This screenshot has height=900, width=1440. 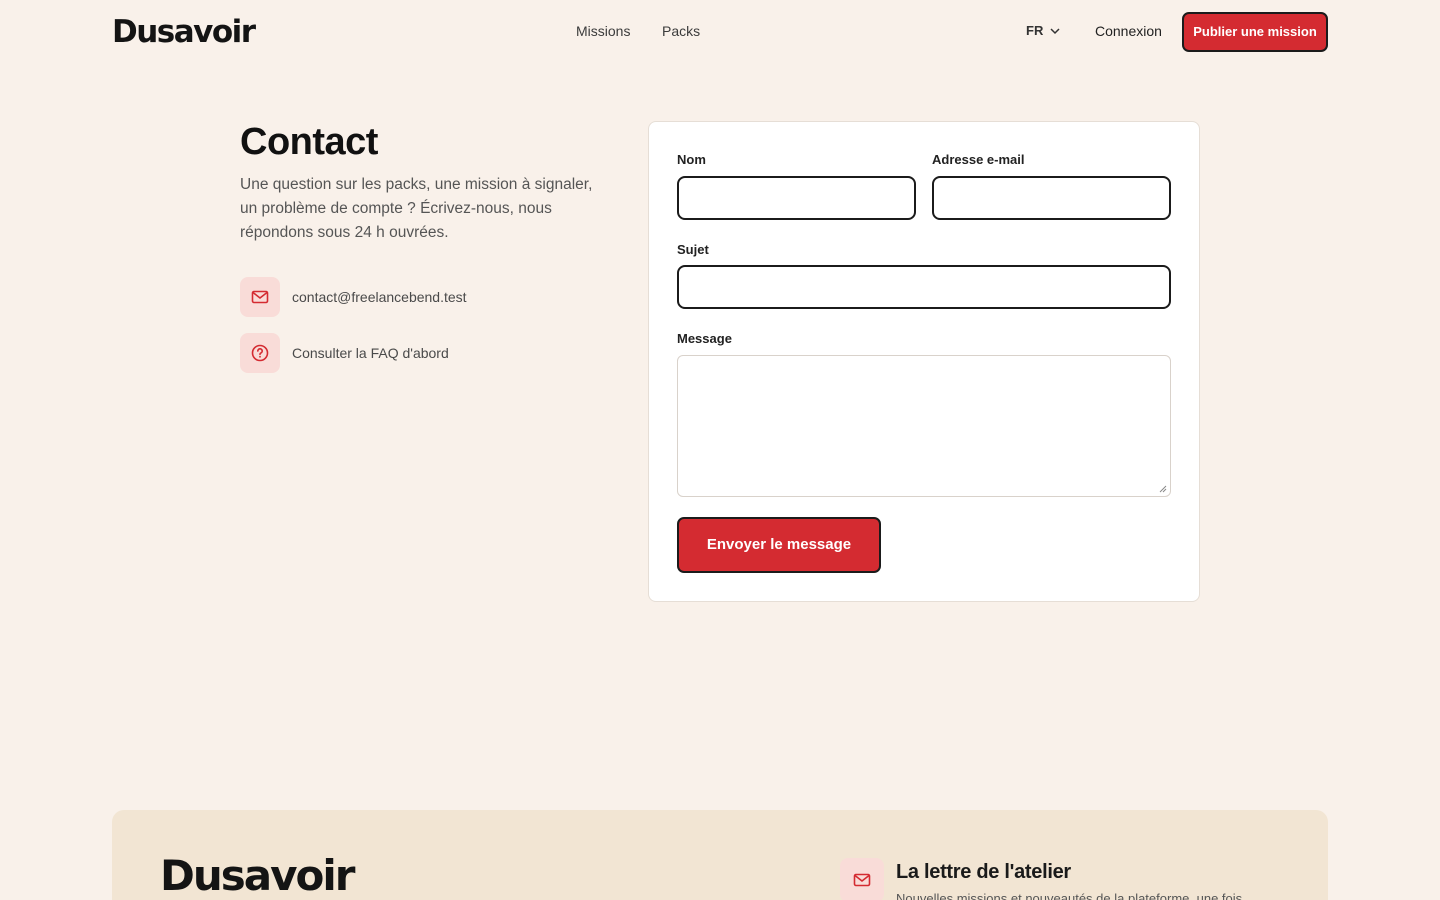 I want to click on message-label: Message, so click(x=704, y=338).